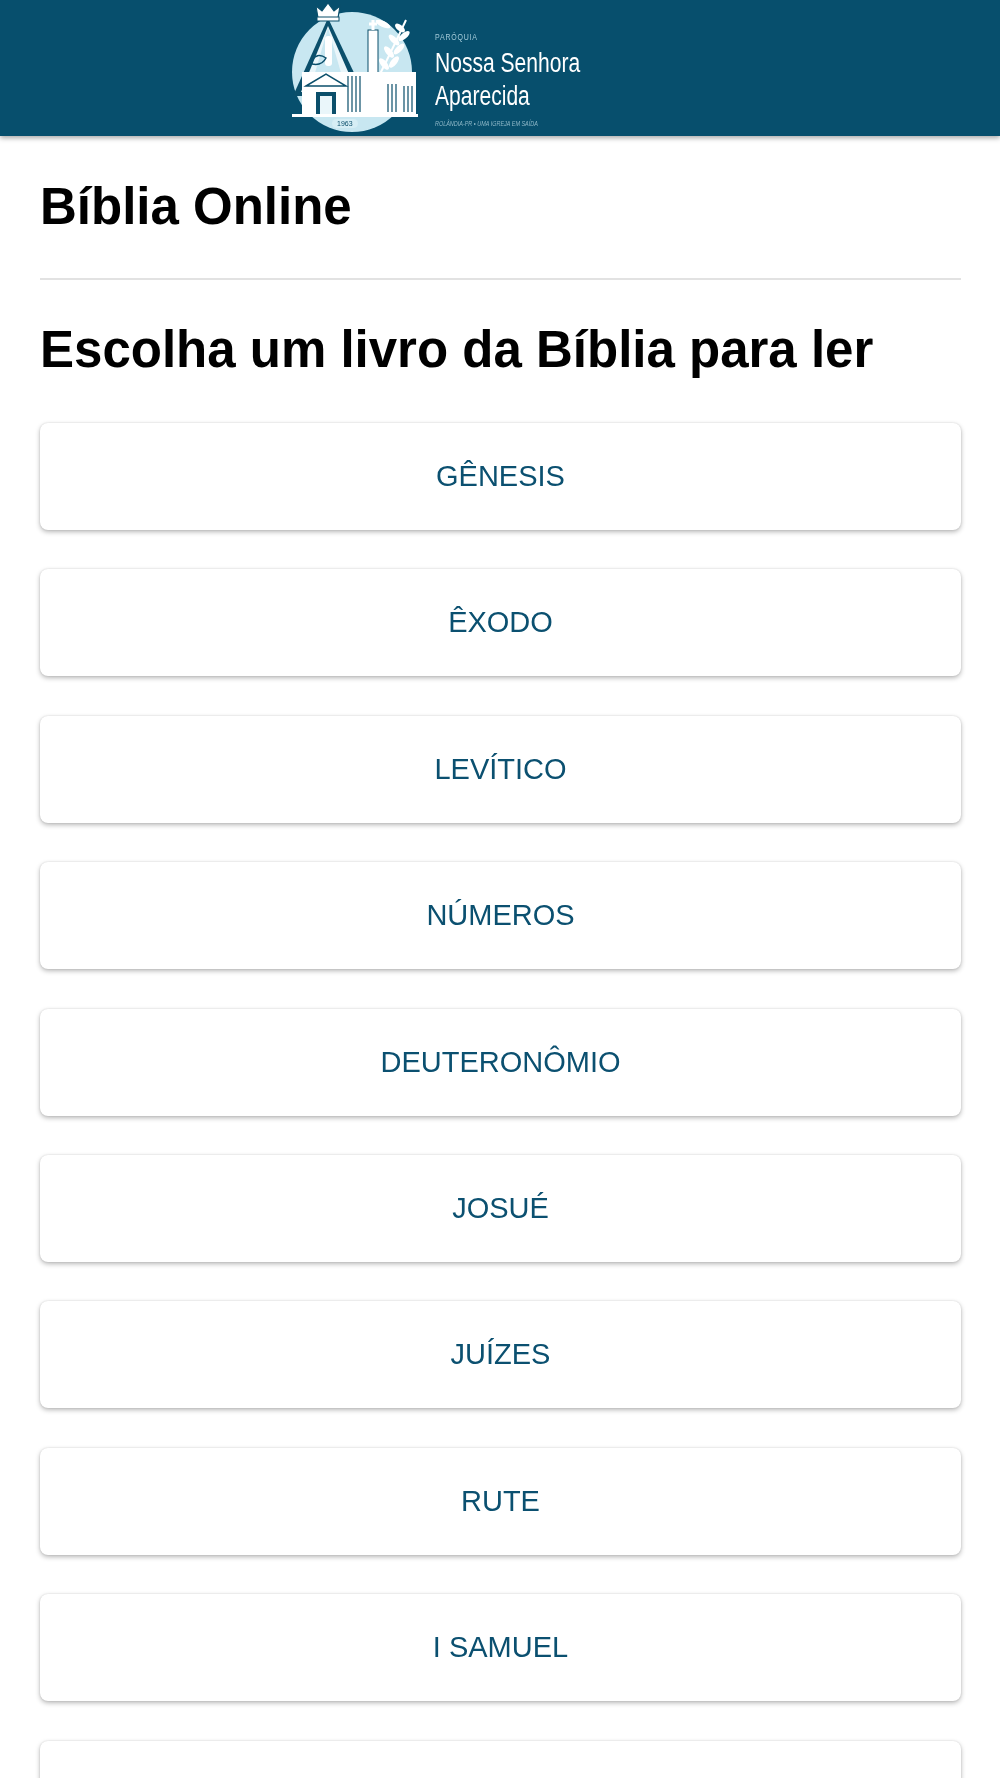 The width and height of the screenshot is (1000, 1778). Describe the element at coordinates (500, 769) in the screenshot. I see `book-button: LEVÍTICO` at that location.